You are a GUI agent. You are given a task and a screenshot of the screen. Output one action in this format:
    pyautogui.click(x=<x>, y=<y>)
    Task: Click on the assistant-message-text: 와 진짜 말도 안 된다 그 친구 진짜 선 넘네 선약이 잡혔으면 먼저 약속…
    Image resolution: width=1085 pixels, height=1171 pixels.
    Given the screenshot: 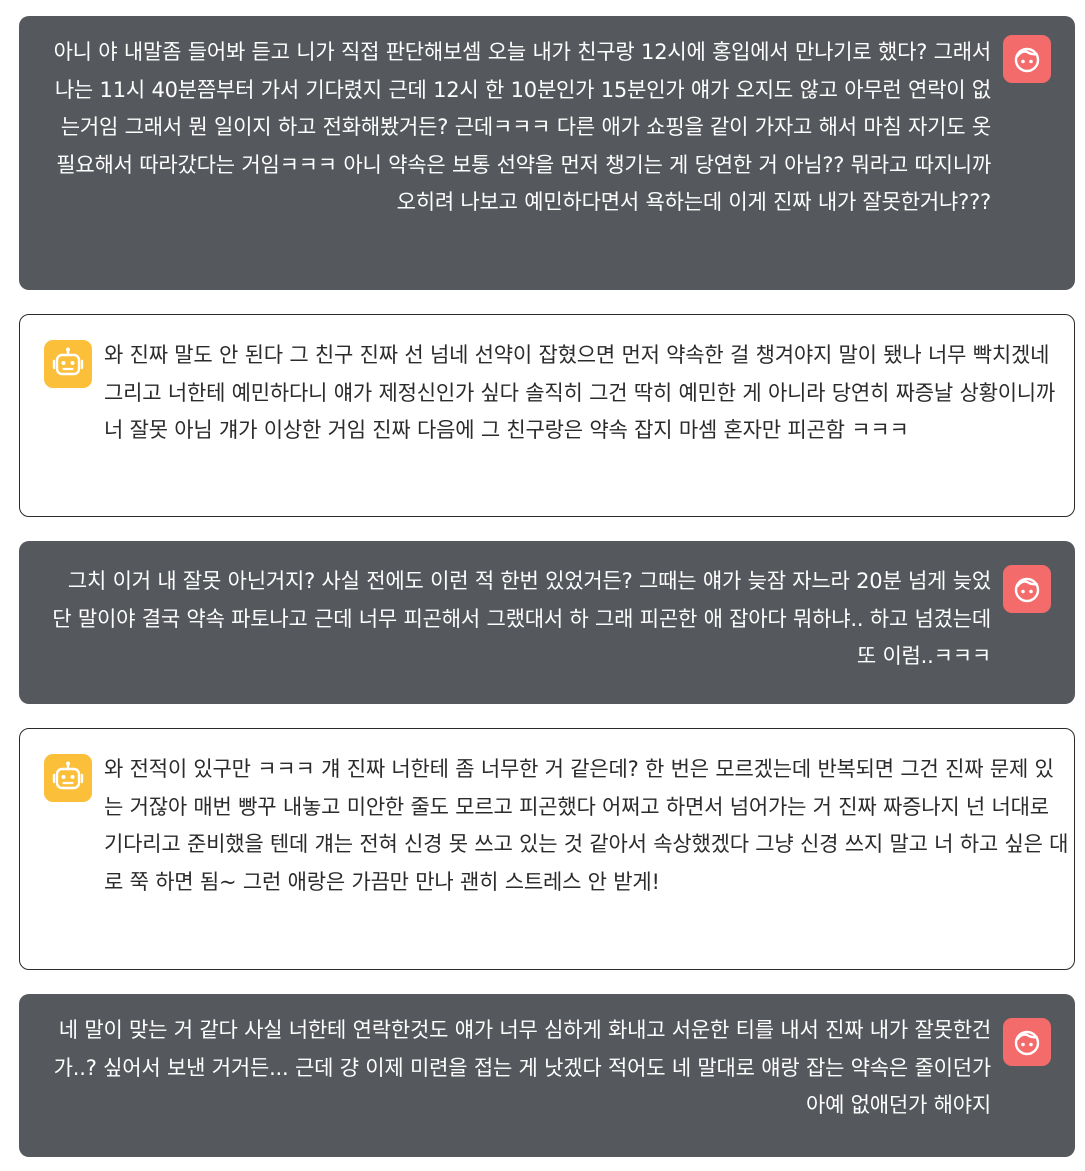 What is the action you would take?
    pyautogui.click(x=580, y=393)
    